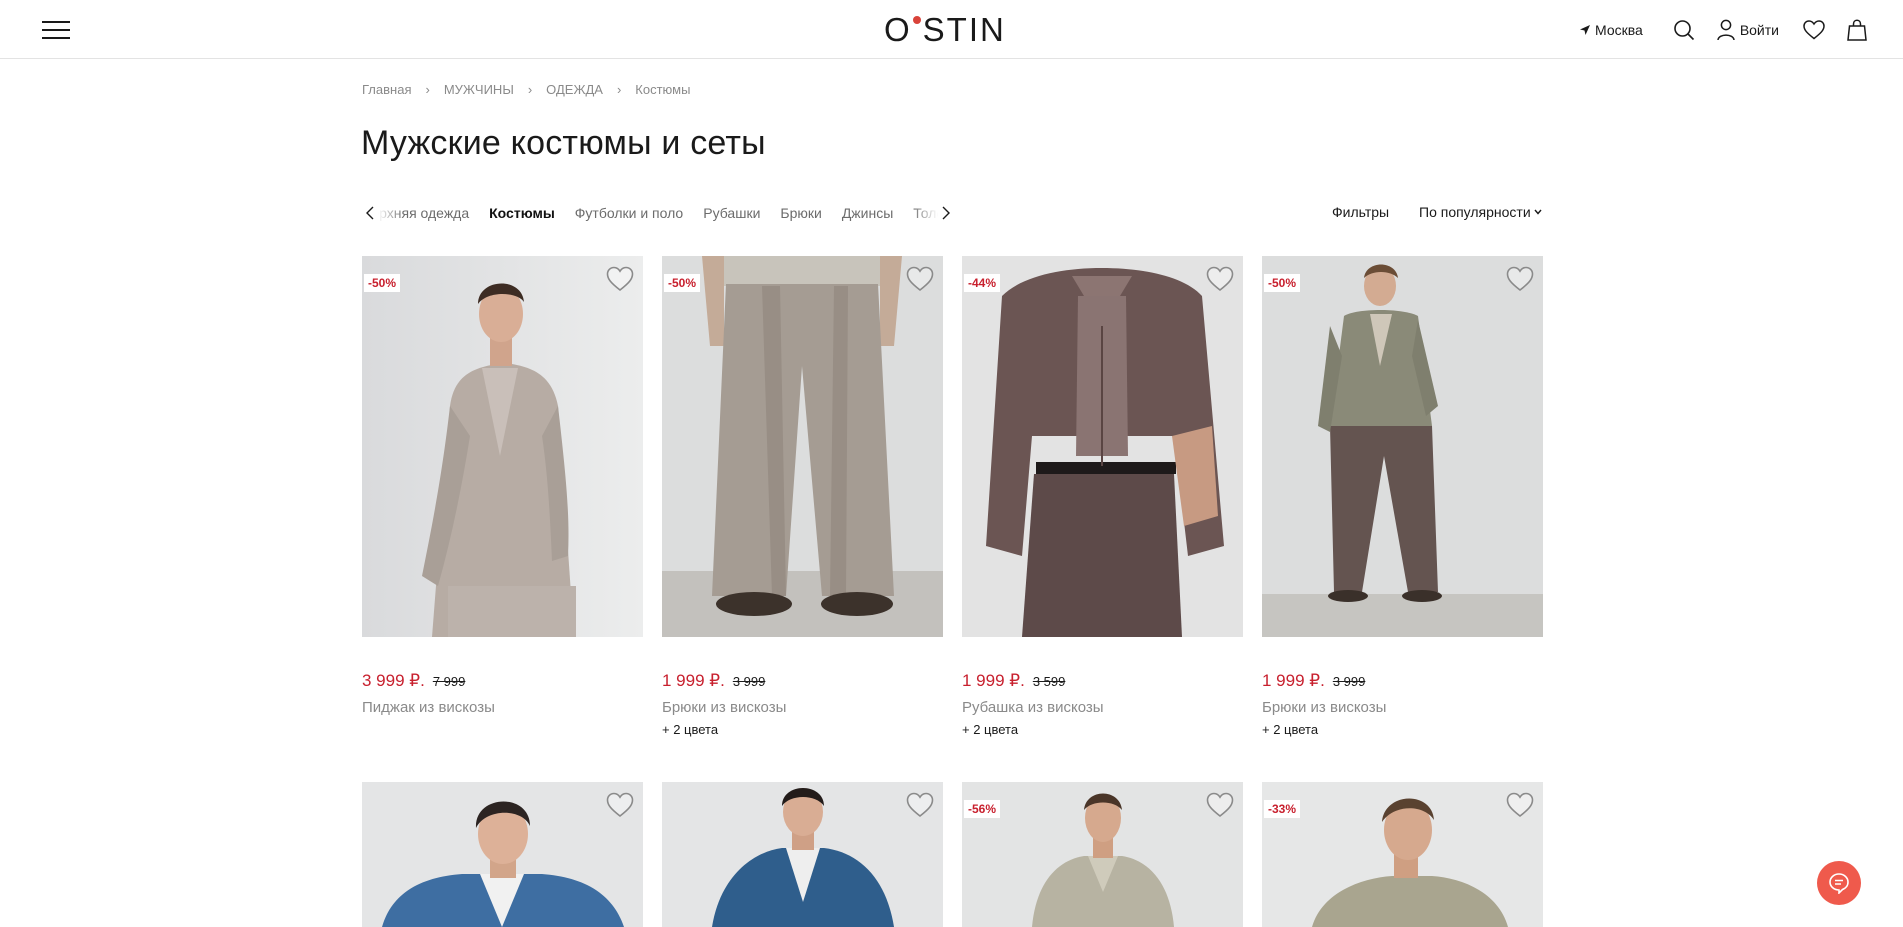 The image size is (1903, 927). What do you see at coordinates (56, 30) in the screenshot?
I see `menu-icon` at bounding box center [56, 30].